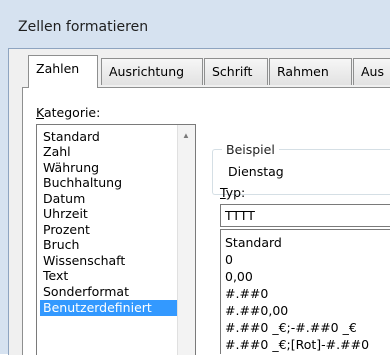  I want to click on format-item: #.##0 _€;-#.##0 _€, so click(291, 328).